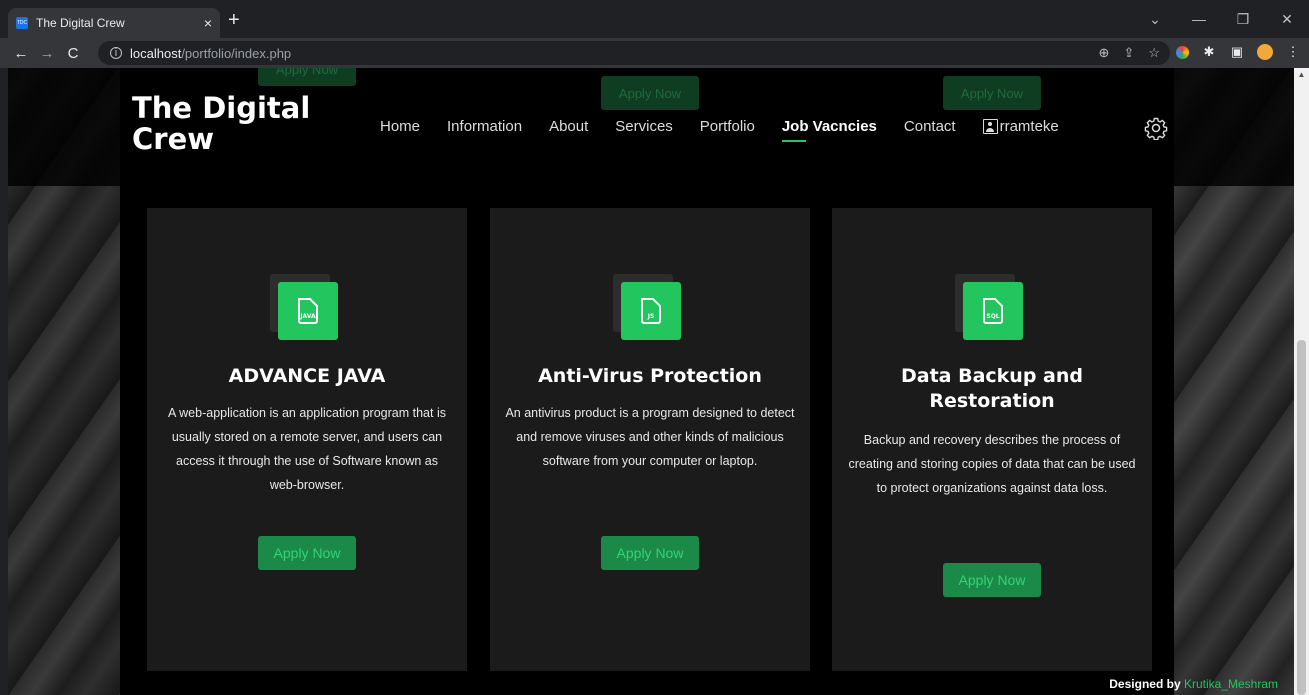 Image resolution: width=1309 pixels, height=695 pixels. I want to click on browser-tab: TDC The Digital Crew ×, so click(114, 23).